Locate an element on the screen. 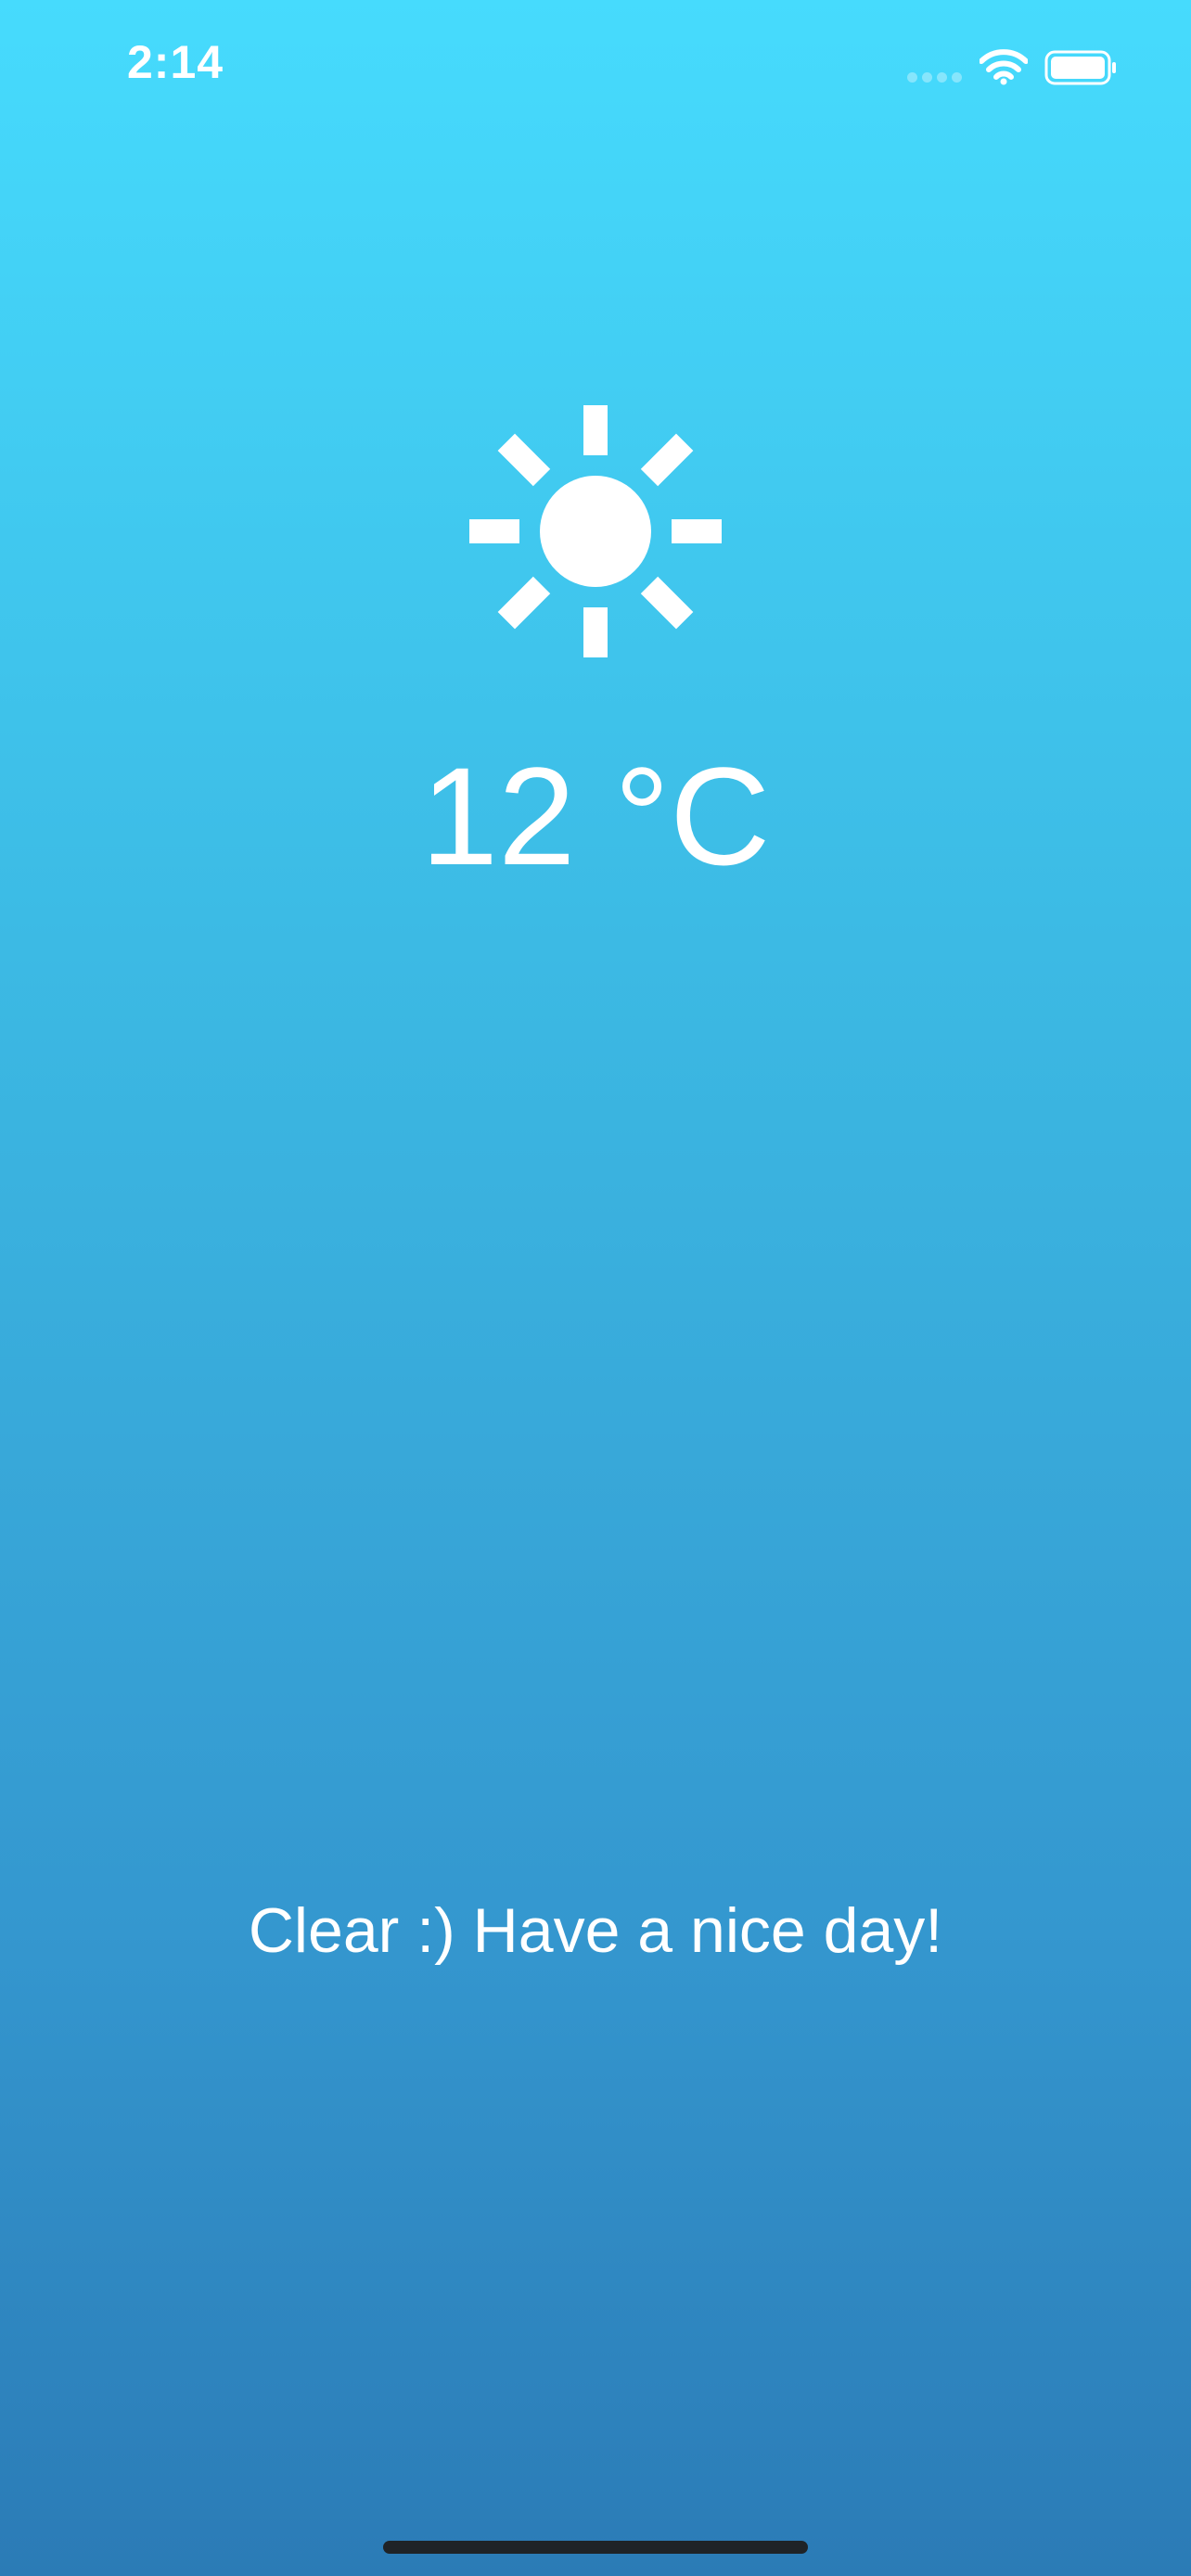 The height and width of the screenshot is (2576, 1191). status-bar: 2:14 is located at coordinates (595, 65).